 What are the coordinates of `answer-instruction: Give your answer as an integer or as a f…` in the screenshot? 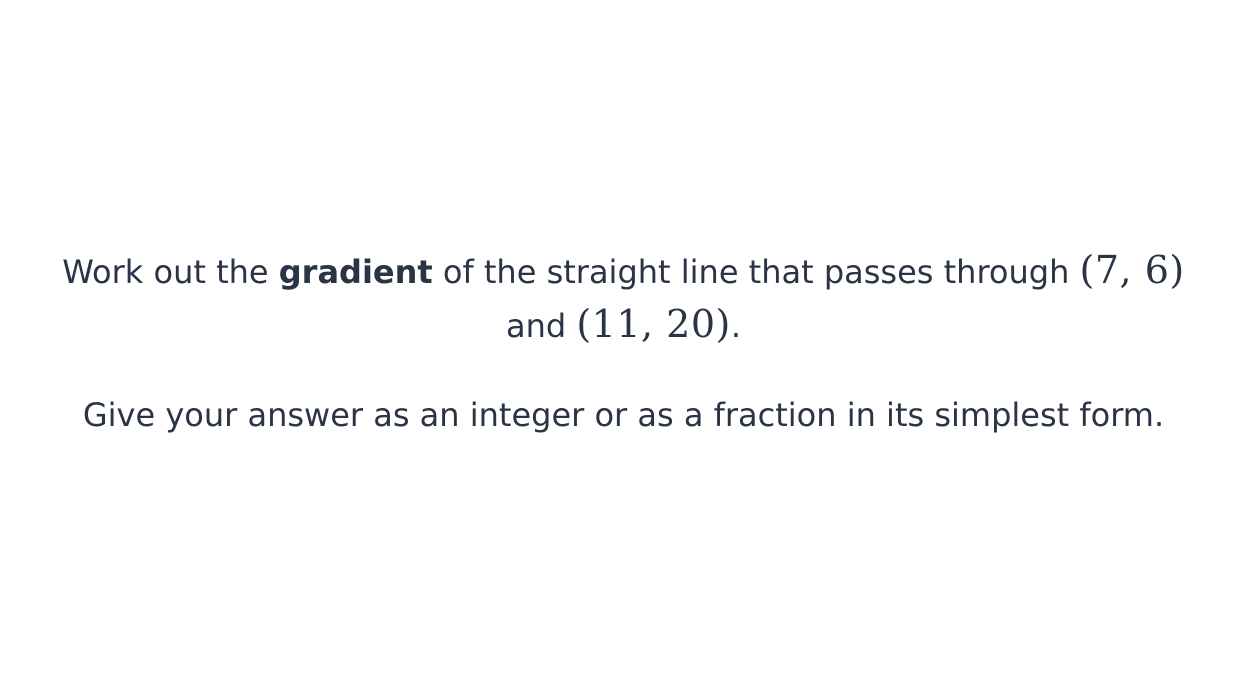 It's located at (623, 415).